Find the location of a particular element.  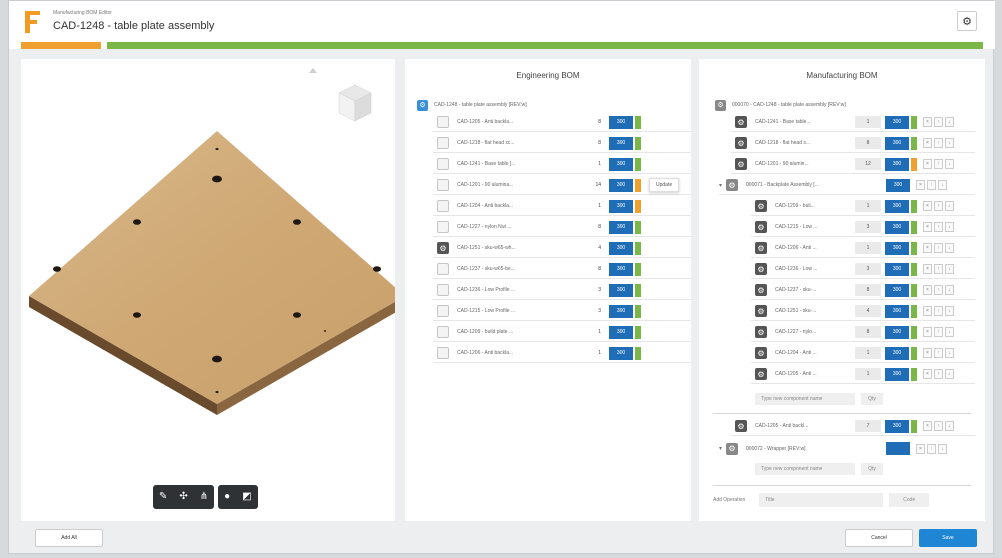

mbom-row: ⚙ CAD-1206 - Anti ... 1 300 × ↑ ↓ is located at coordinates (863, 248).